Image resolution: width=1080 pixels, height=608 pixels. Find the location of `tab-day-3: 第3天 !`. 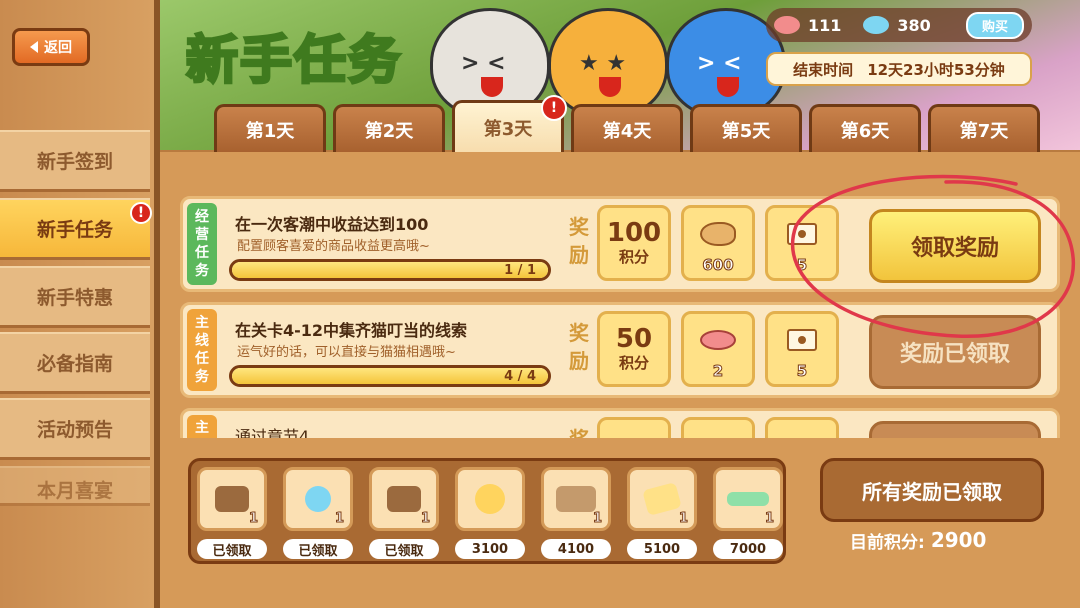

tab-day-3: 第3天 ! is located at coordinates (509, 123).